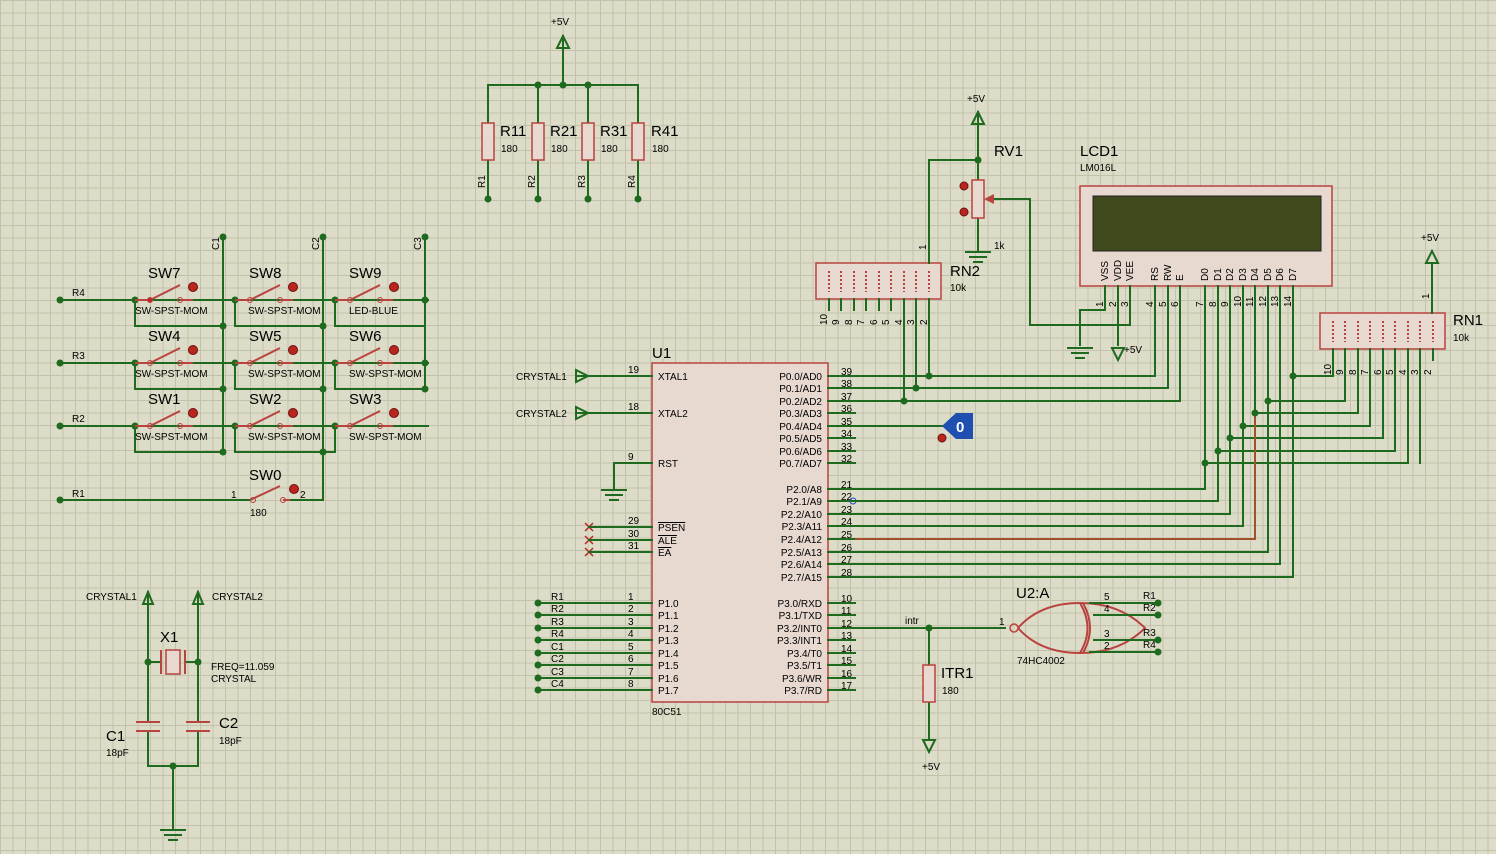  I want to click on resistor-r41, so click(638, 141).